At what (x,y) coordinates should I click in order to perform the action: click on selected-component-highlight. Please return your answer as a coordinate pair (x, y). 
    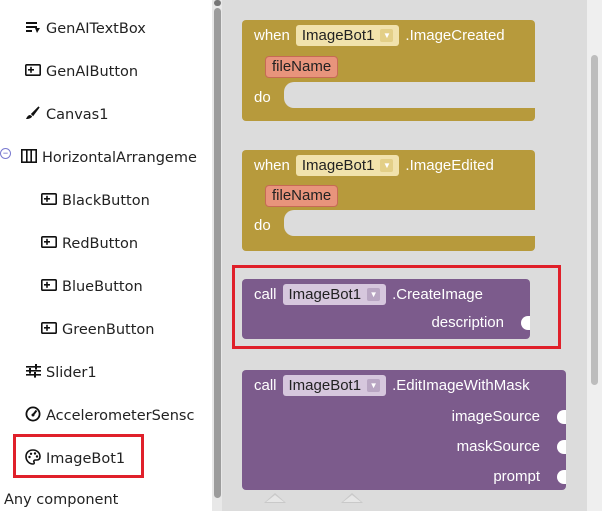
    Looking at the image, I should click on (78, 456).